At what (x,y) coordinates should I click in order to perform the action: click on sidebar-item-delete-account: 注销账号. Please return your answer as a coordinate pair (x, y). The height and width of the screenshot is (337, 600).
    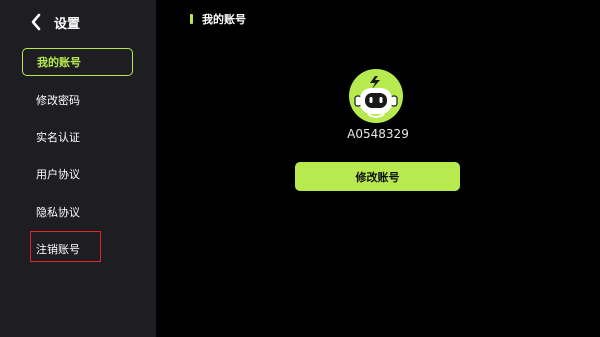
    Looking at the image, I should click on (77, 249).